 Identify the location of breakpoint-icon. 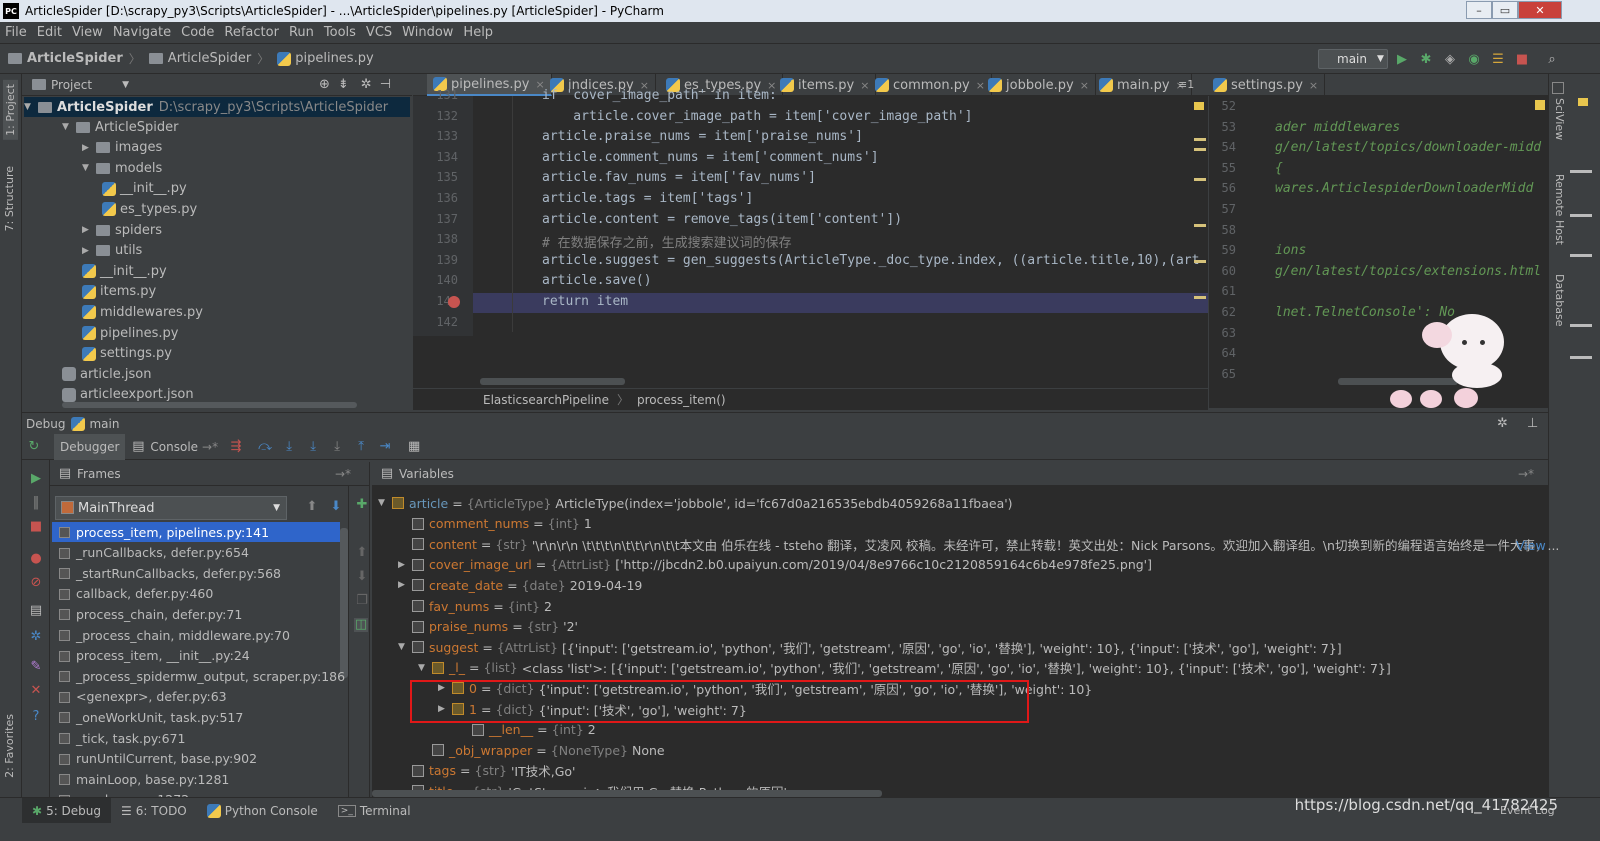
(454, 302).